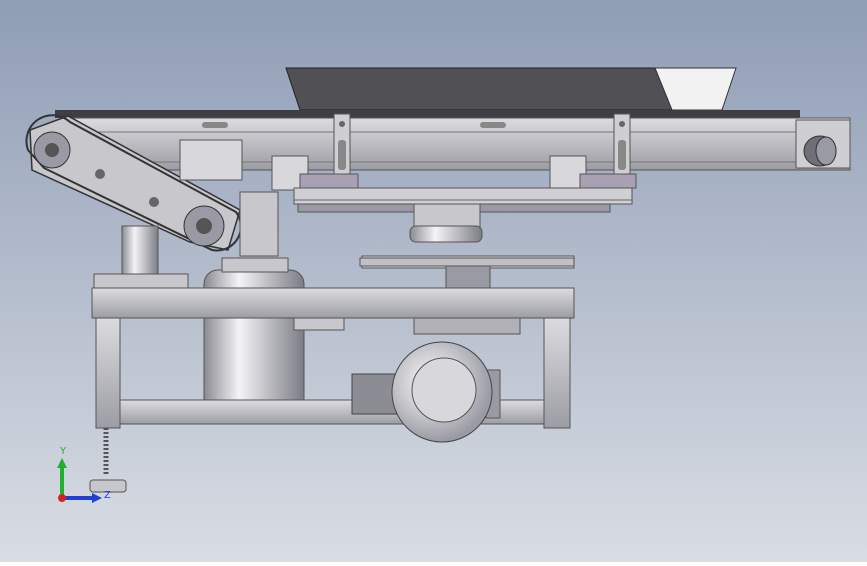 Image resolution: width=867 pixels, height=566 pixels. Describe the element at coordinates (493, 125) in the screenshot. I see `slot-right` at that location.